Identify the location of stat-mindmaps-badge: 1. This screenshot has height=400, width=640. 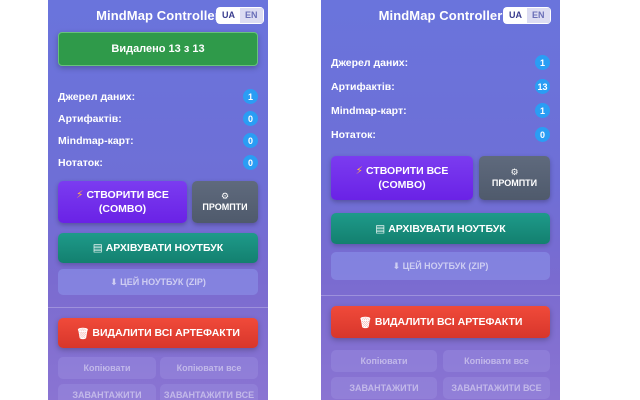
(542, 110).